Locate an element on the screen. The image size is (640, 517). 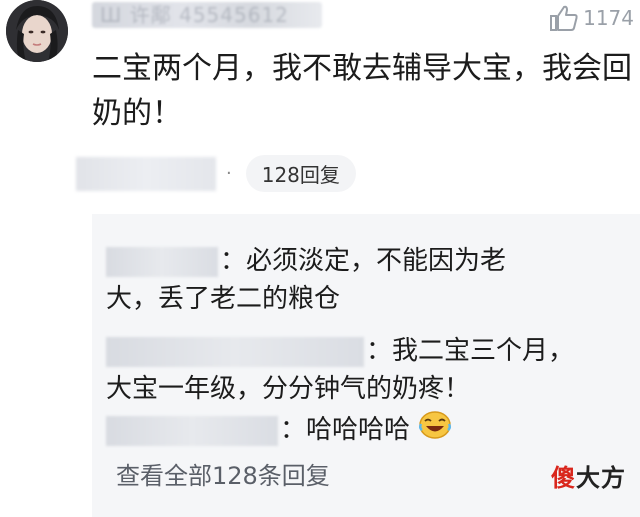
reply-item: ：哈哈哈哈 is located at coordinates (279, 430).